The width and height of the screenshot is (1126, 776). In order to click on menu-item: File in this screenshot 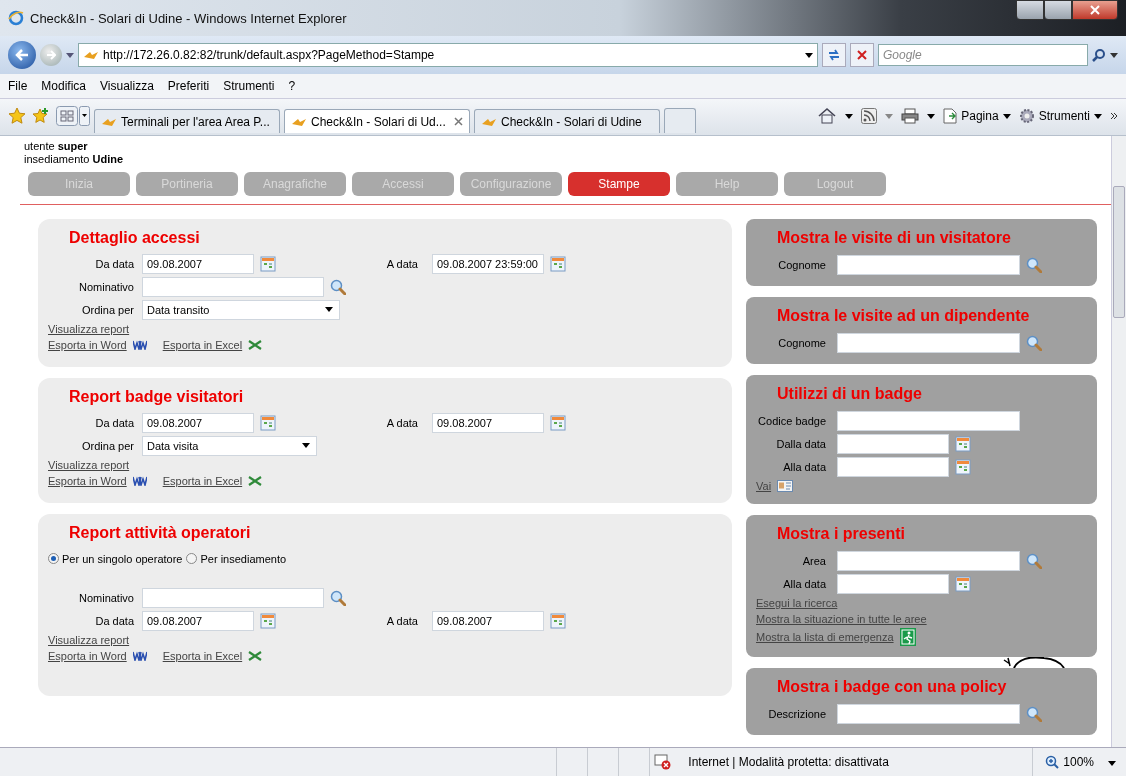, I will do `click(18, 86)`.